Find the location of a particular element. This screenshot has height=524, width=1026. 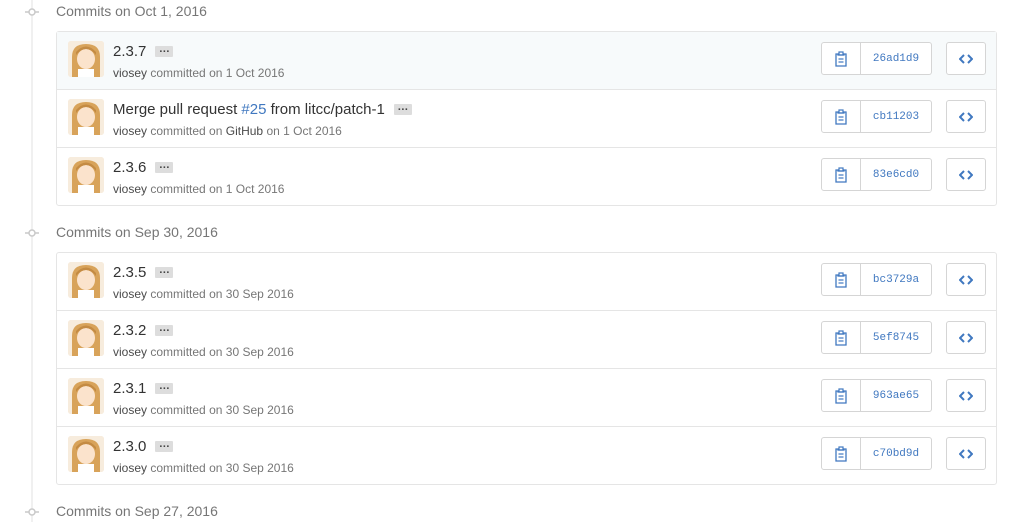

commit-sha-link: 963ae65 is located at coordinates (896, 395).